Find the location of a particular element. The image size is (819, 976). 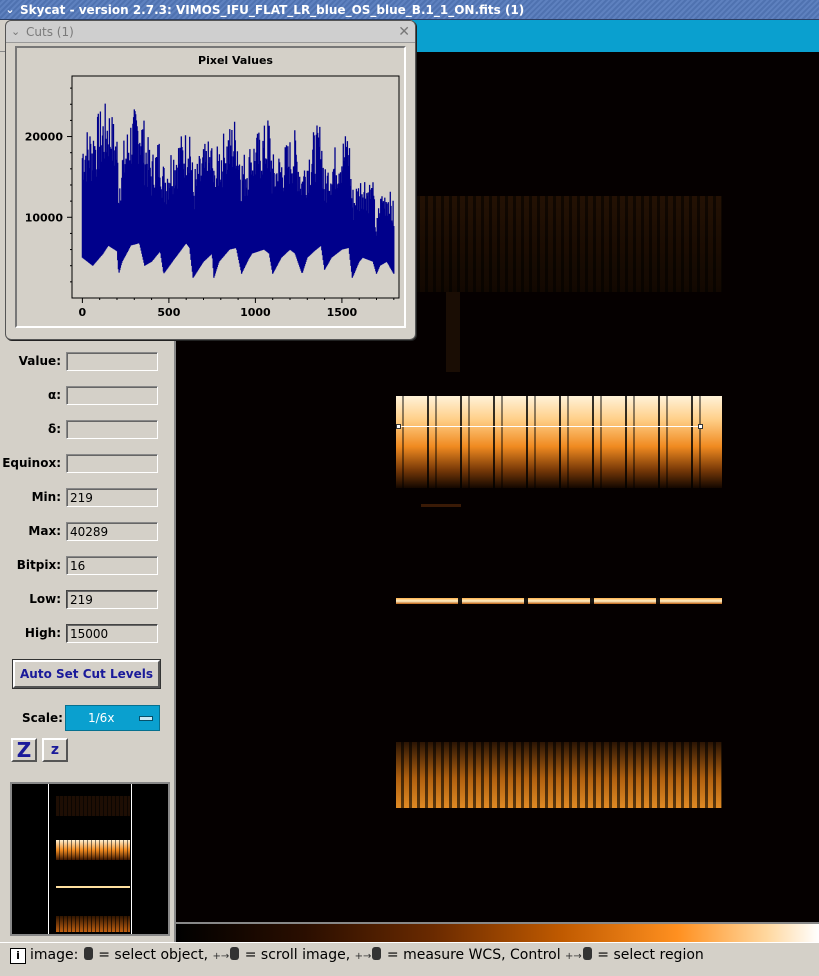

panner-thumbnail is located at coordinates (90, 859).